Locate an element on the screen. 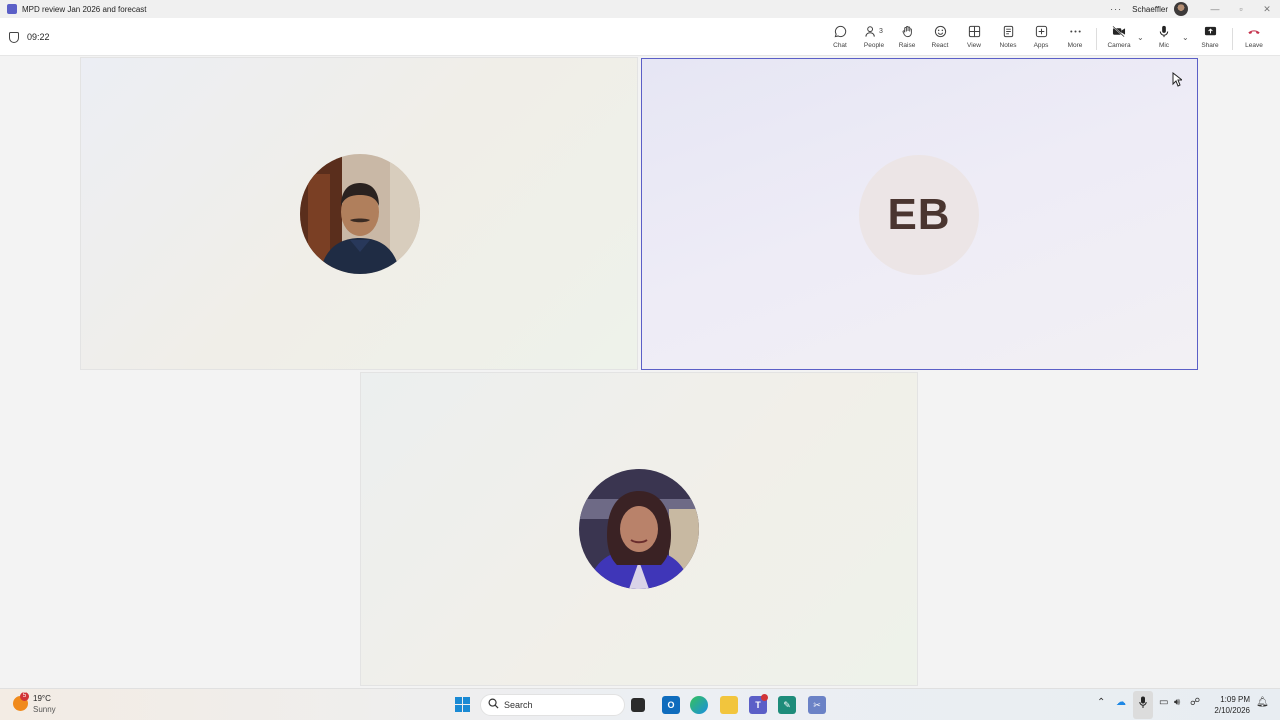  notes-icon is located at coordinates (1008, 31).